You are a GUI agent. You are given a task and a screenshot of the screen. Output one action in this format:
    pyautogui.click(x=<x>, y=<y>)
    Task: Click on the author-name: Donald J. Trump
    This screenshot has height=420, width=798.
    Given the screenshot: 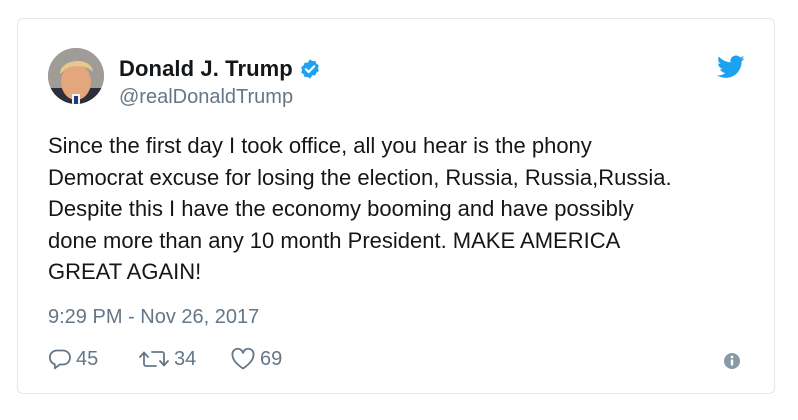 What is the action you would take?
    pyautogui.click(x=206, y=69)
    